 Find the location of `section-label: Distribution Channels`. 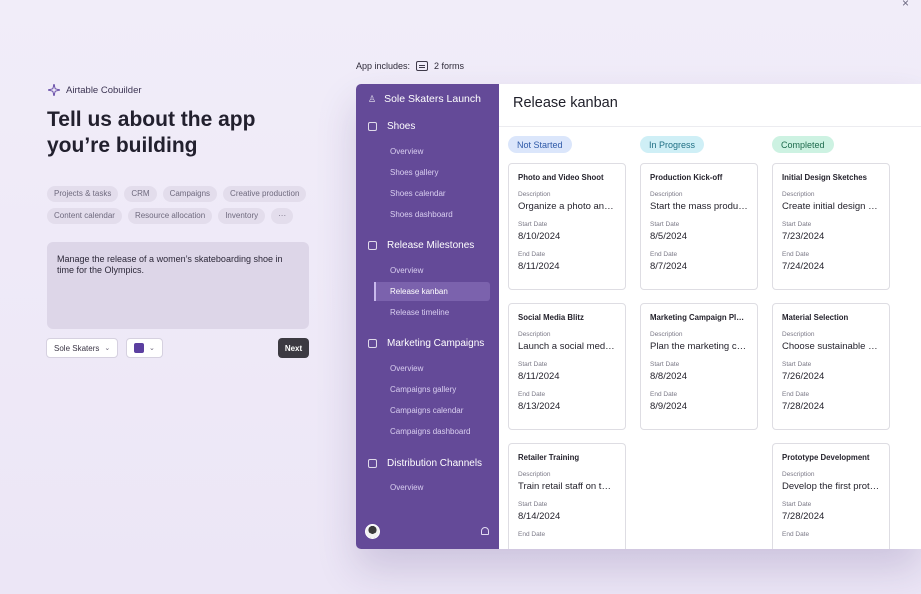

section-label: Distribution Channels is located at coordinates (435, 463).